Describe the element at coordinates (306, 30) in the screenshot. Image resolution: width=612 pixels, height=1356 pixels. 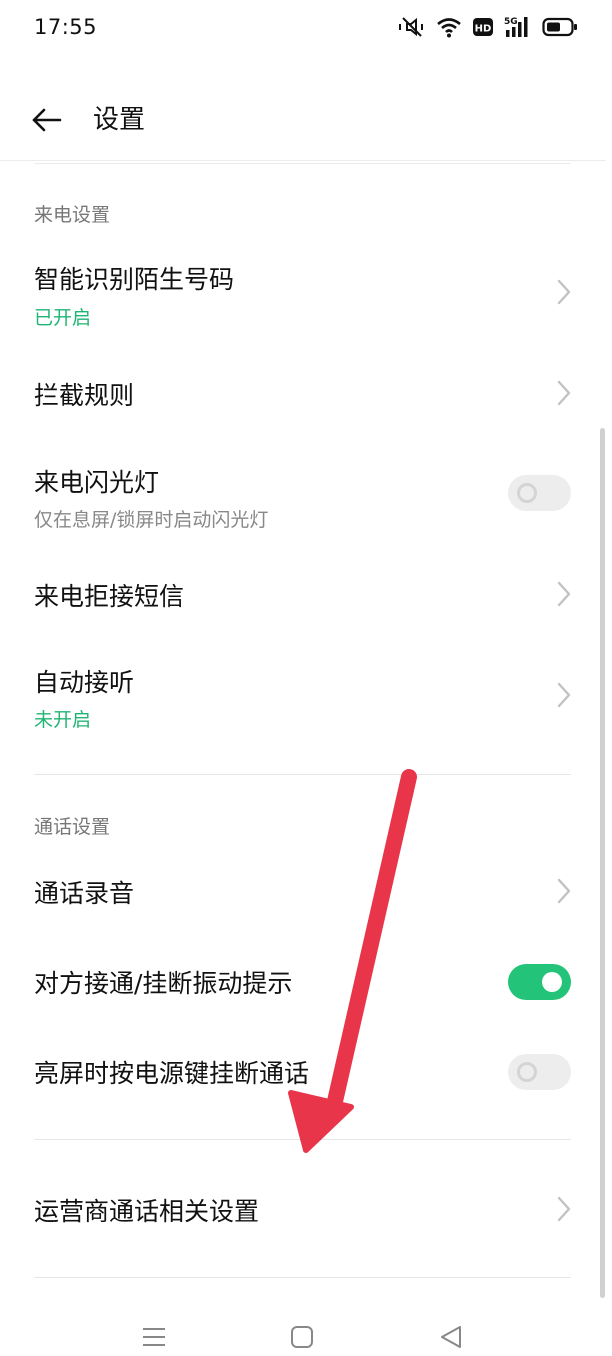
I see `status-bar: 17:55 HD 5G` at that location.